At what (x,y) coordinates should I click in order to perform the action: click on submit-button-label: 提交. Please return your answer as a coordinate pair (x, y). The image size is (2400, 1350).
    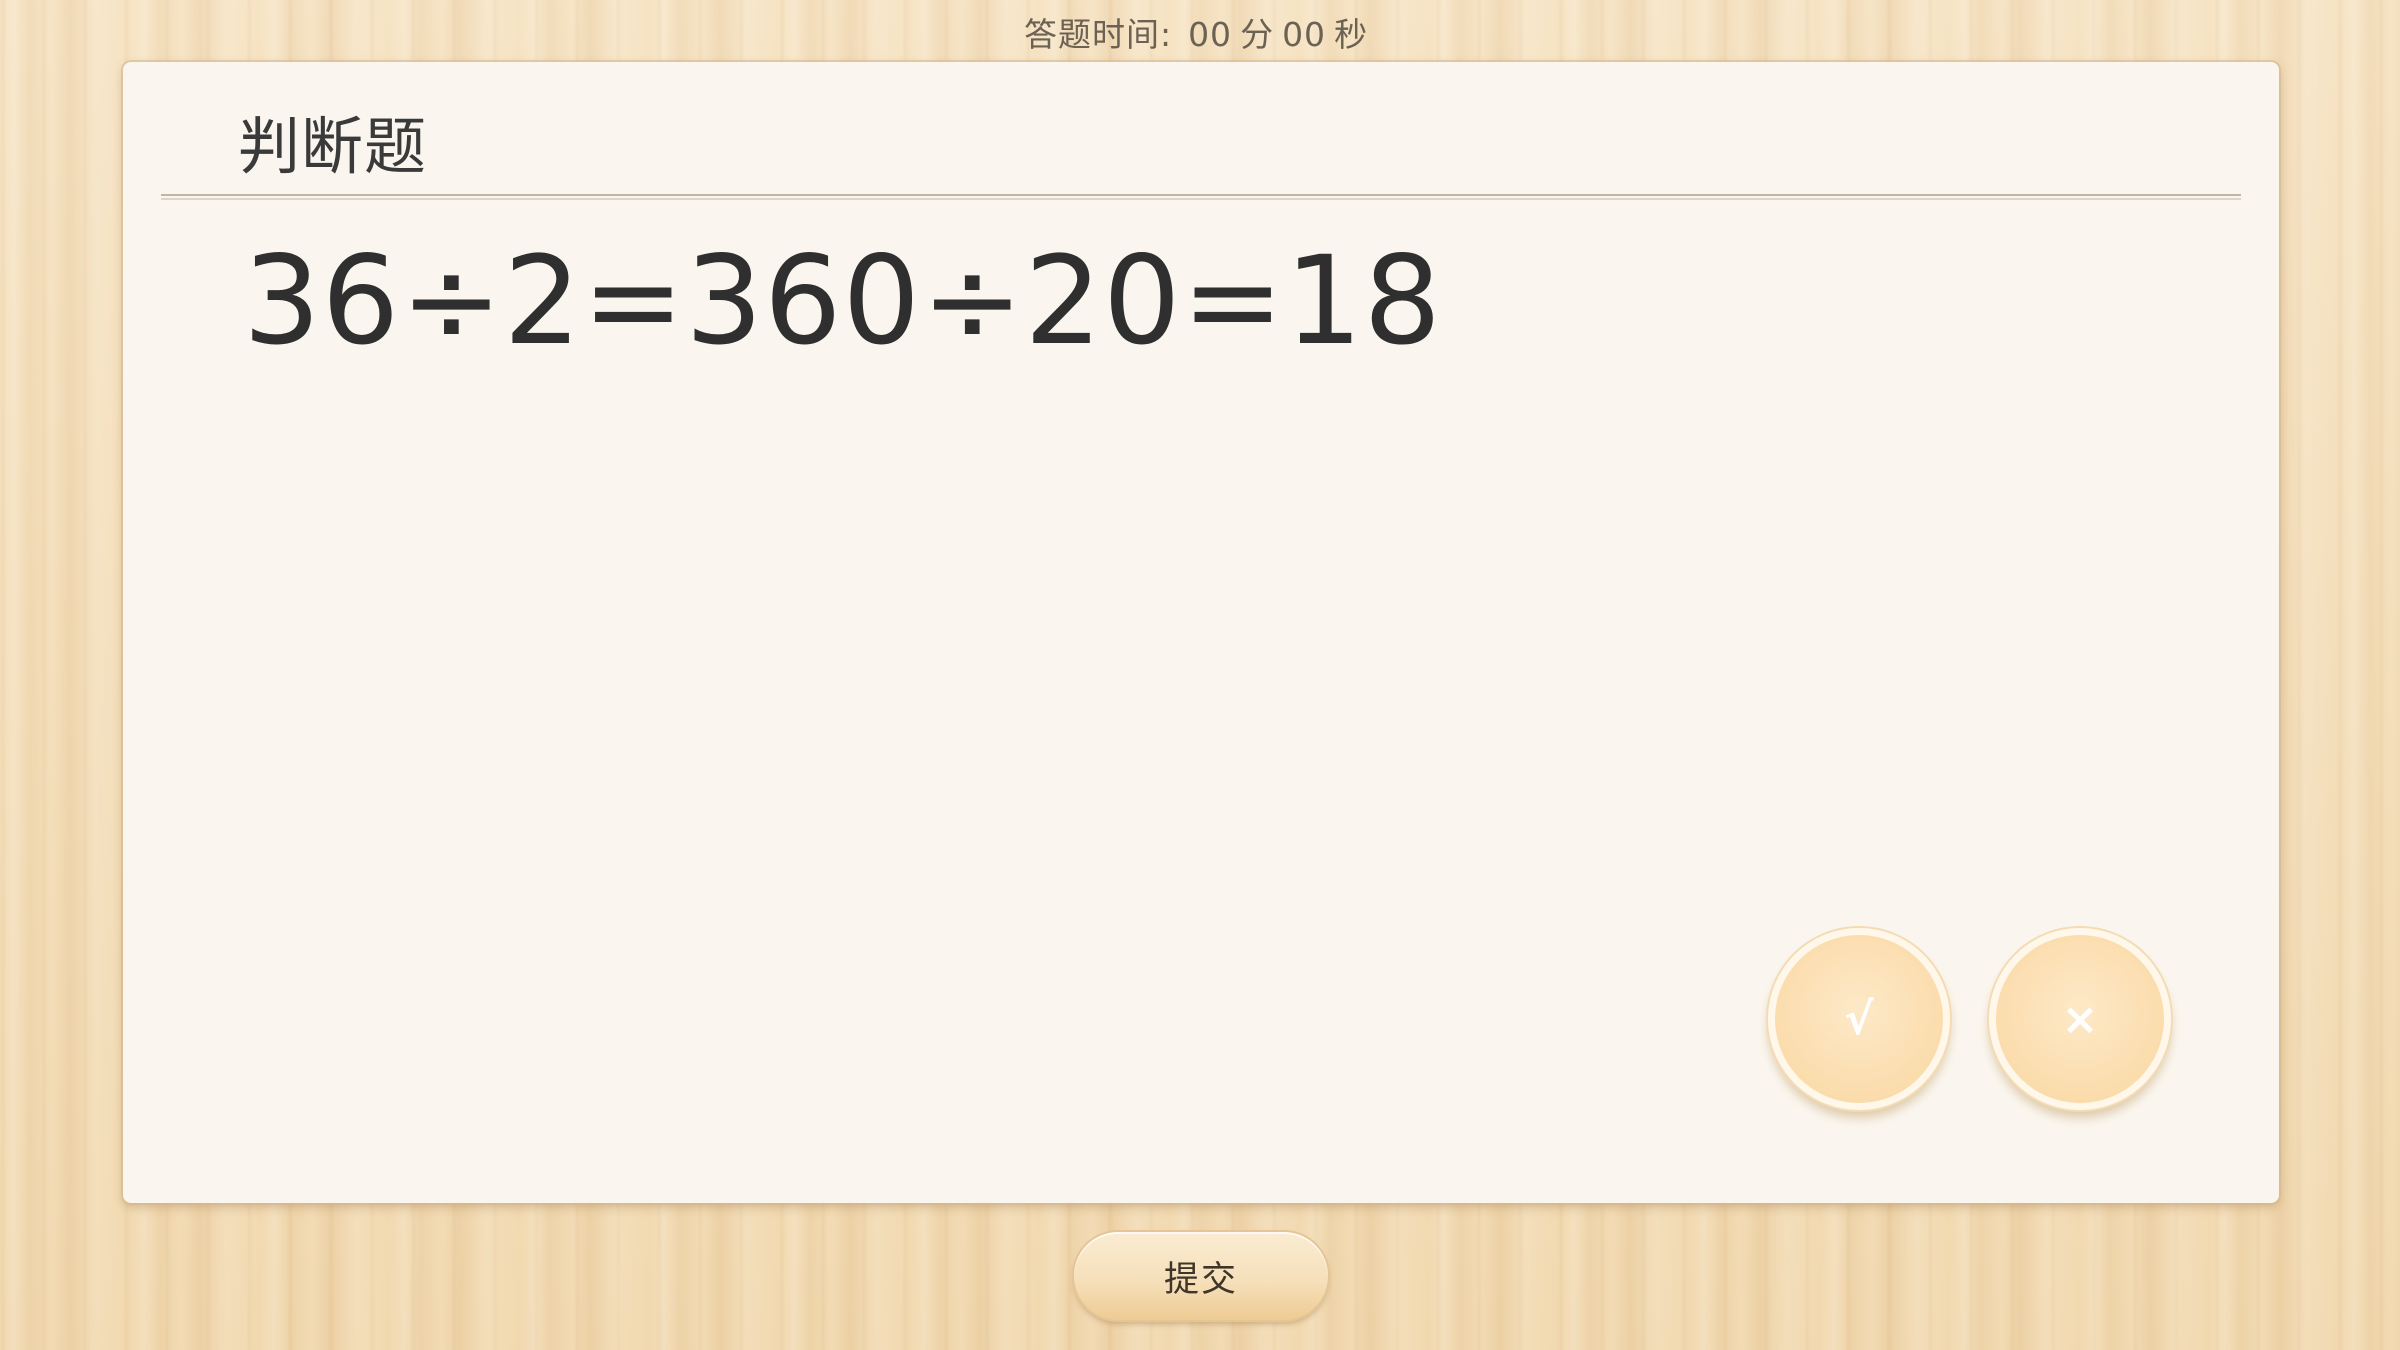
    Looking at the image, I should click on (1200, 1279).